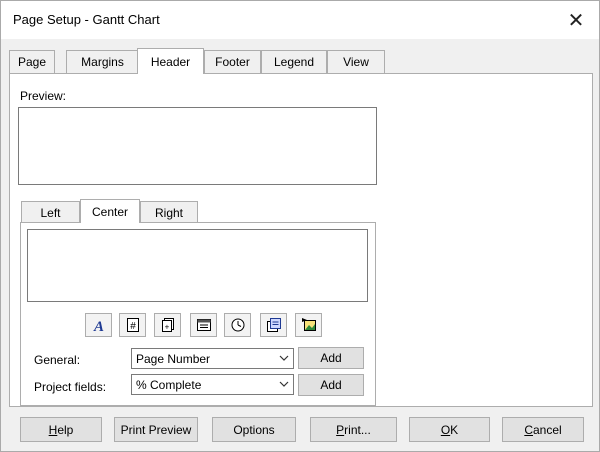 This screenshot has width=600, height=452. I want to click on insert-file-name-button, so click(273, 325).